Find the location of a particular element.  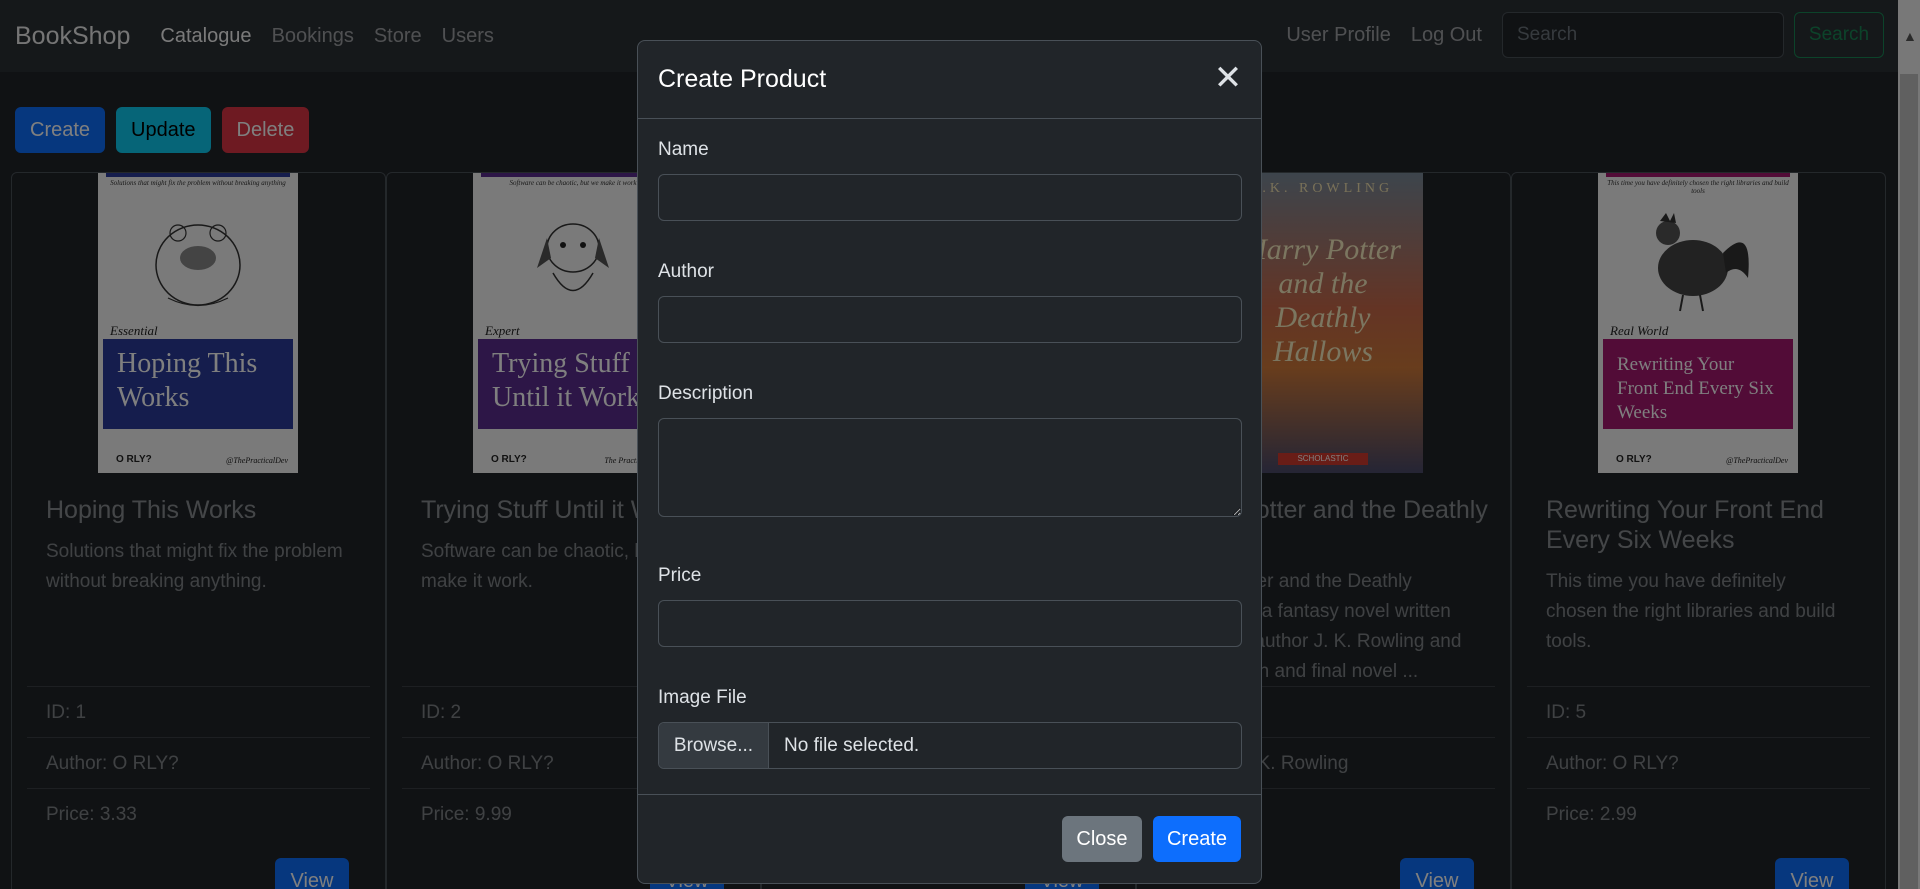

author-label: Author is located at coordinates (686, 271).